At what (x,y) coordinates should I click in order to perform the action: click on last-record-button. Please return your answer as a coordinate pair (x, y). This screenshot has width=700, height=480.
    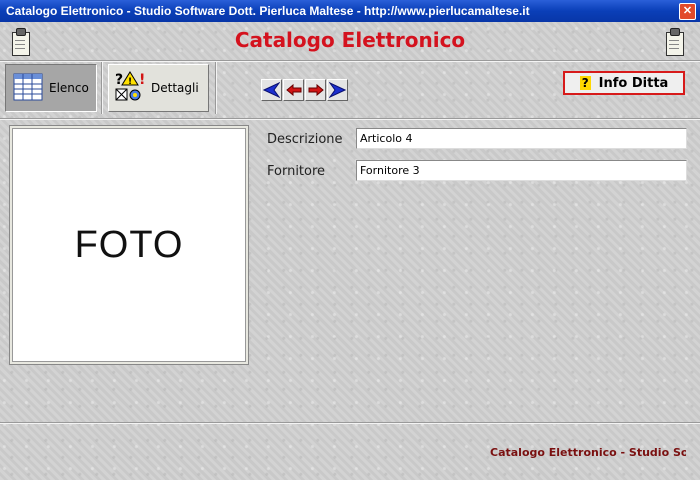
    Looking at the image, I should click on (337, 90).